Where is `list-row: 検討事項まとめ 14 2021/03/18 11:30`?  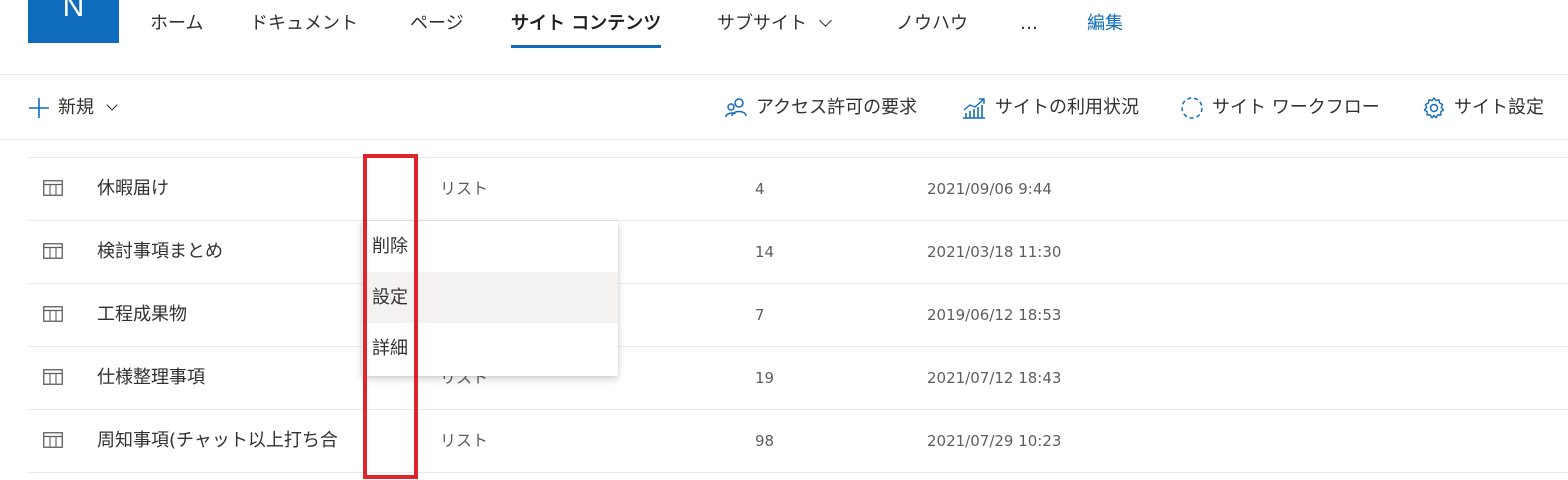
list-row: 検討事項まとめ 14 2021/03/18 11:30 is located at coordinates (798, 252).